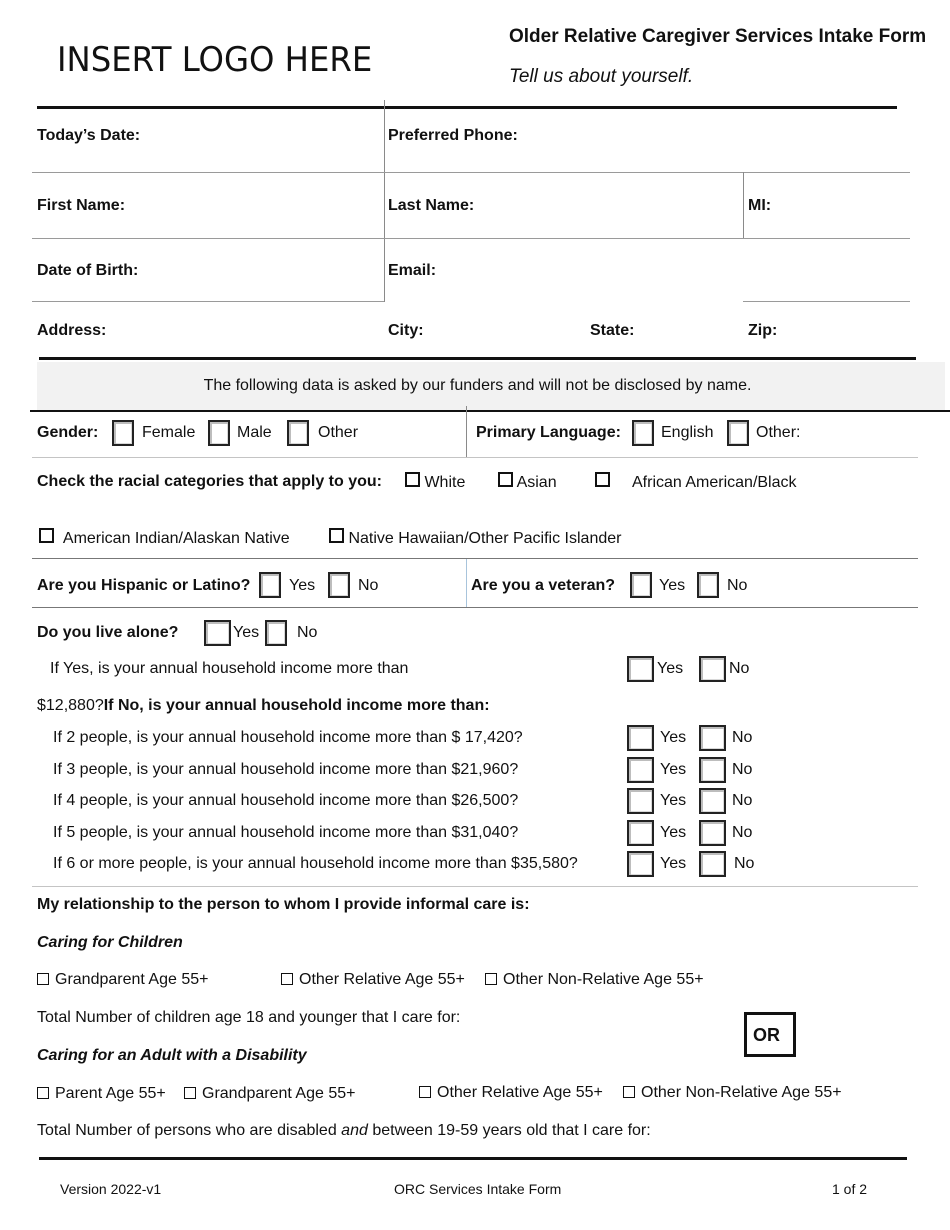 The image size is (950, 1230). What do you see at coordinates (739, 668) in the screenshot?
I see `if-yes-income-no-label: No` at bounding box center [739, 668].